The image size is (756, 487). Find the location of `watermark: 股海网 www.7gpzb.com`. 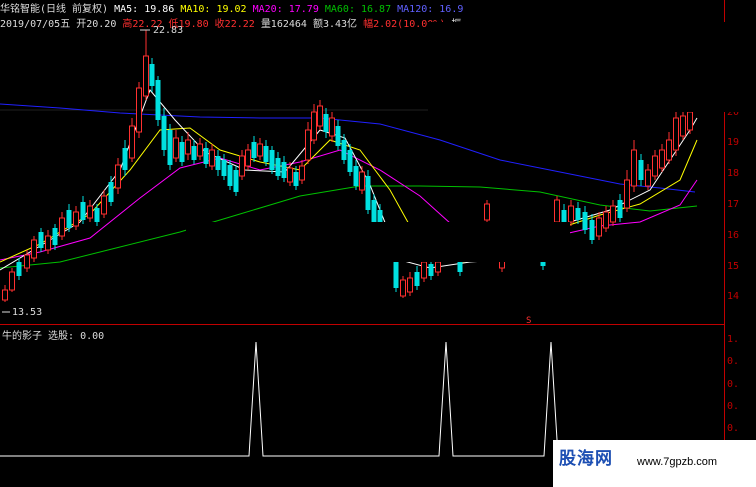

watermark: 股海网 www.7gpzb.com is located at coordinates (654, 463).